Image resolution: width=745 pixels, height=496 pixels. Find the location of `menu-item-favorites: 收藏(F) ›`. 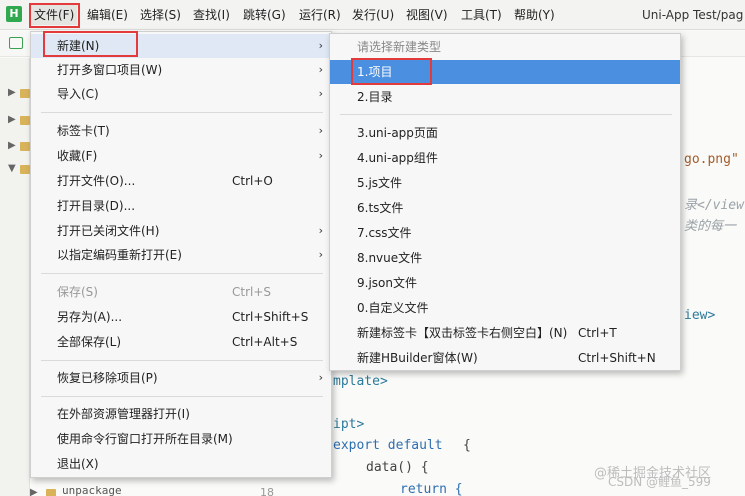

menu-item-favorites: 收藏(F) › is located at coordinates (181, 156).